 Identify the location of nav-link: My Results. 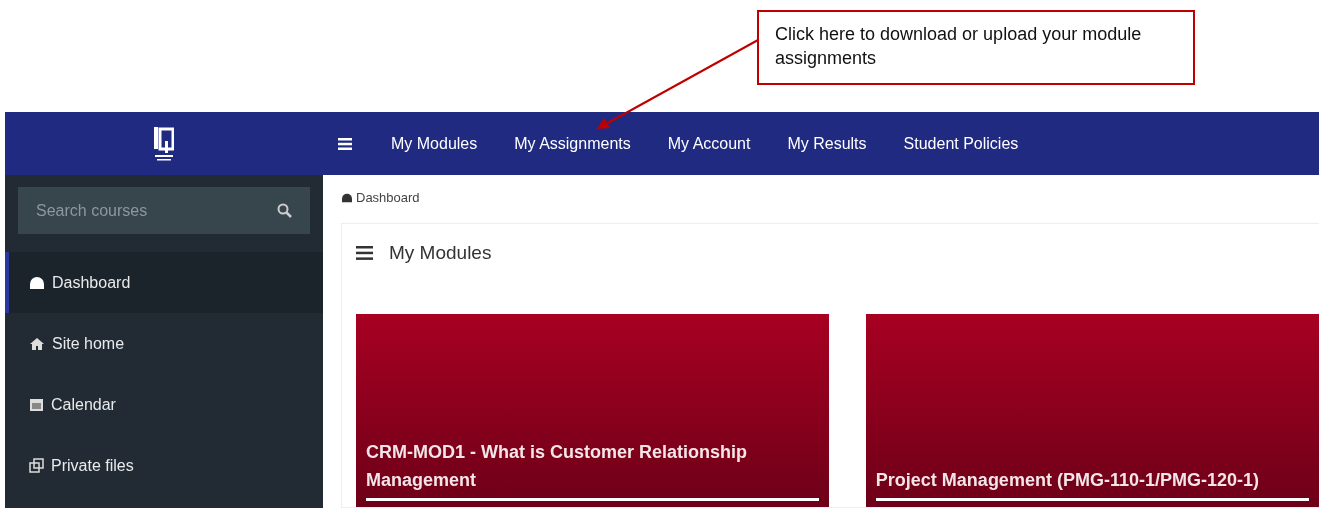
(827, 143).